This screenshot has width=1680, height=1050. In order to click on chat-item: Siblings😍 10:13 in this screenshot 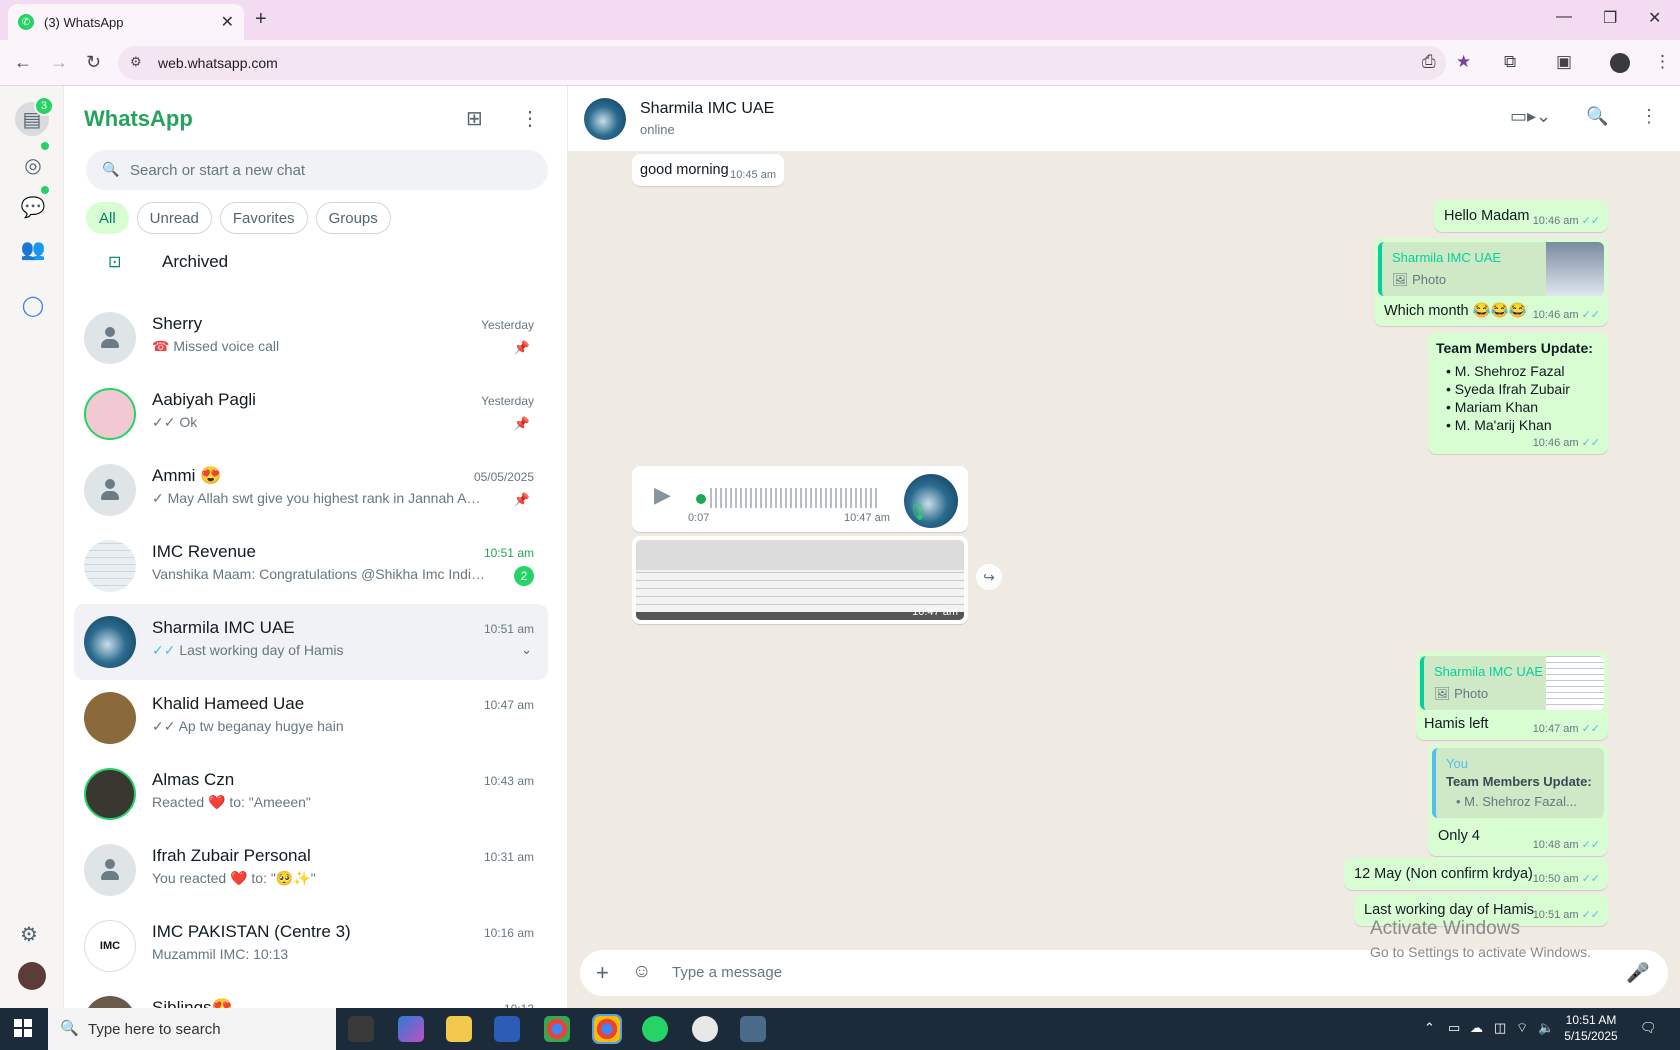, I will do `click(311, 997)`.